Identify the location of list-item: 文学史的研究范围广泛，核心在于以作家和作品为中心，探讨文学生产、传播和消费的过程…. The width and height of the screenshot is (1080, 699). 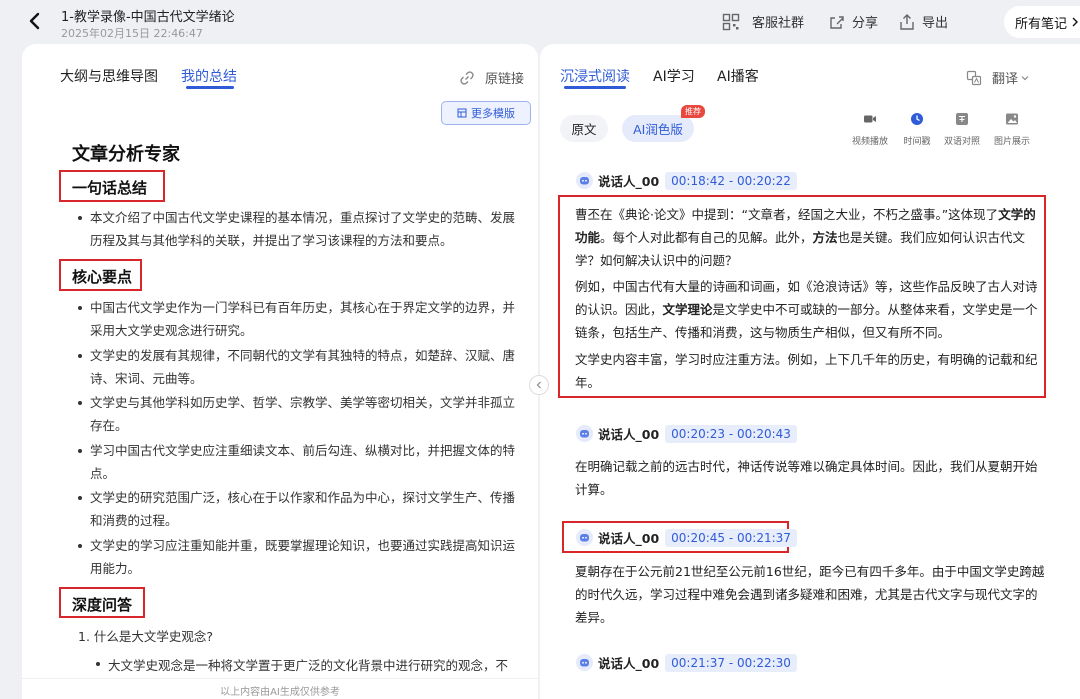
(298, 509).